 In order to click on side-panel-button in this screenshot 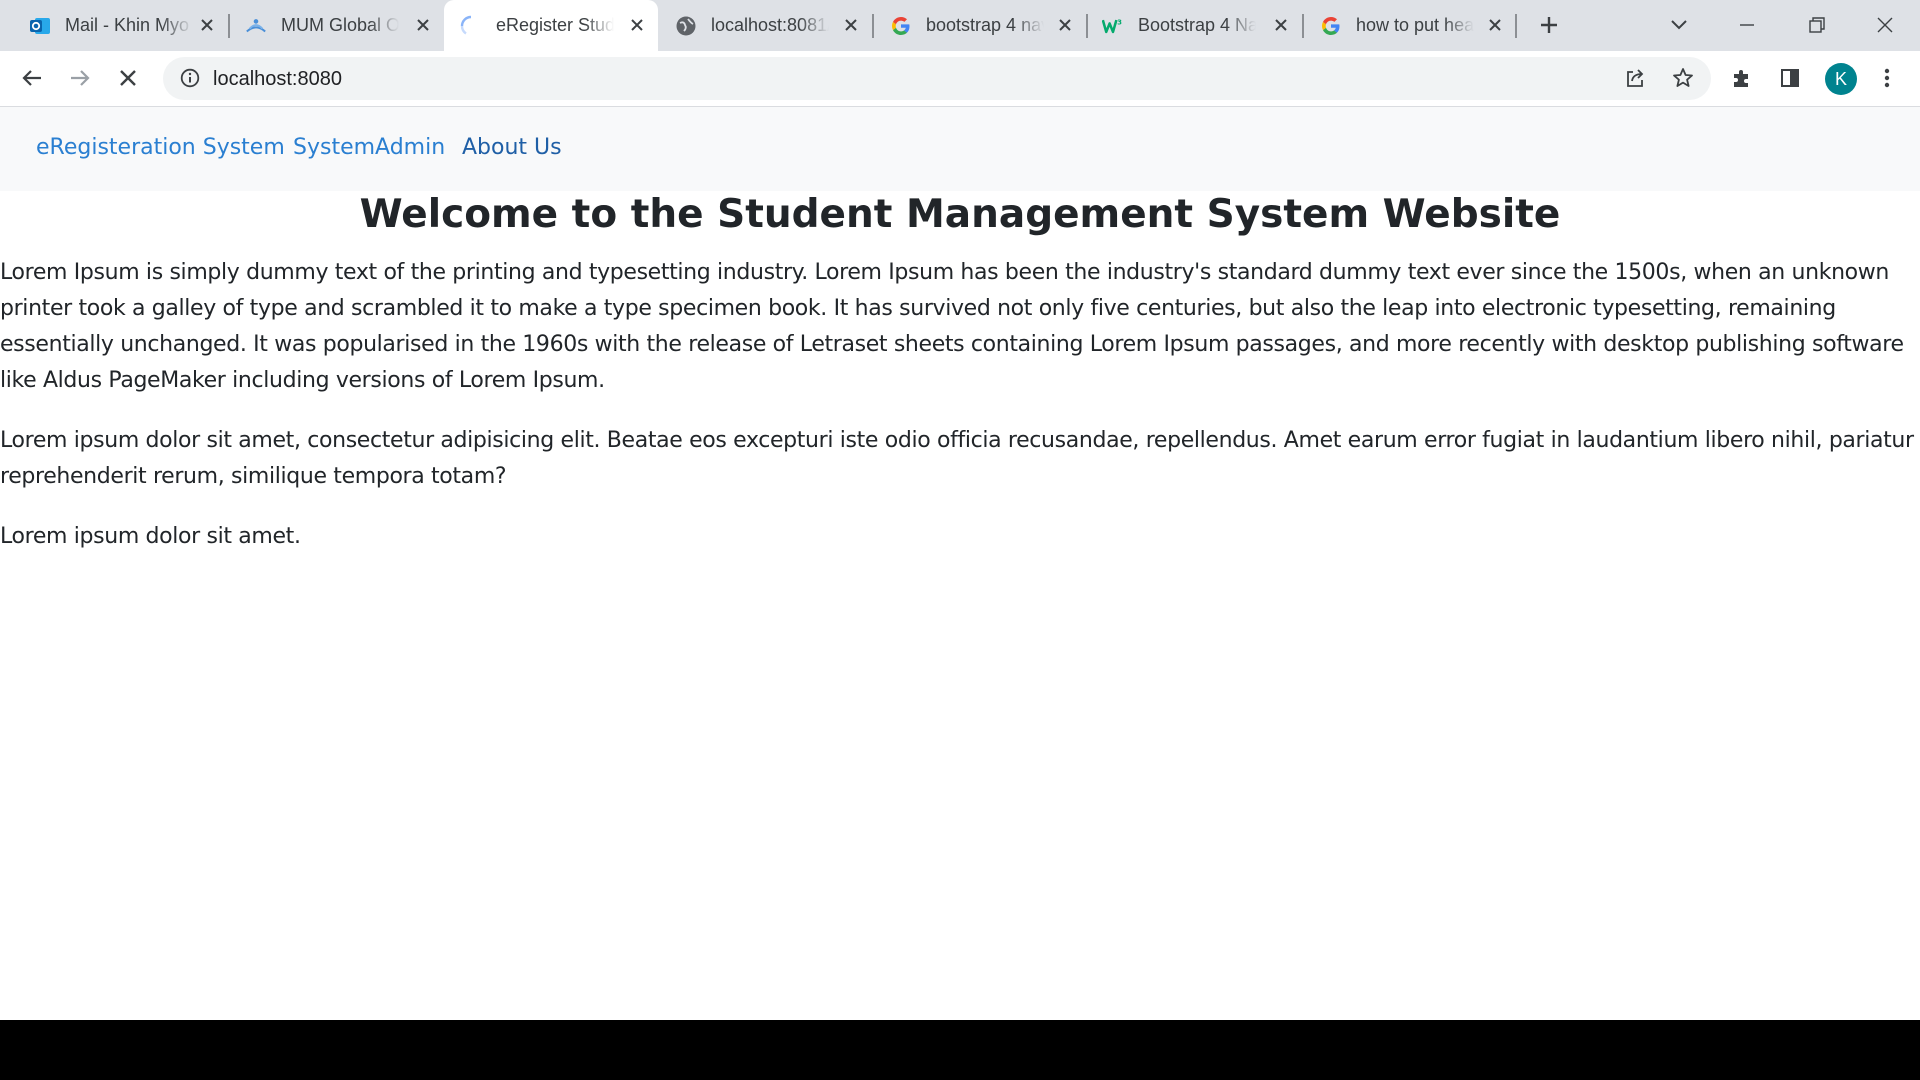, I will do `click(1790, 78)`.